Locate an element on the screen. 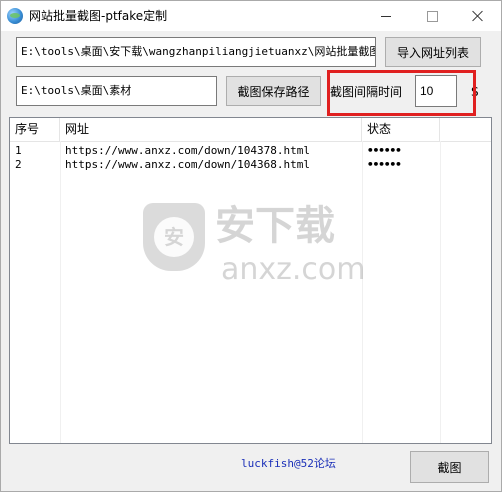 This screenshot has height=492, width=502. column-header-status: 状态 is located at coordinates (401, 129).